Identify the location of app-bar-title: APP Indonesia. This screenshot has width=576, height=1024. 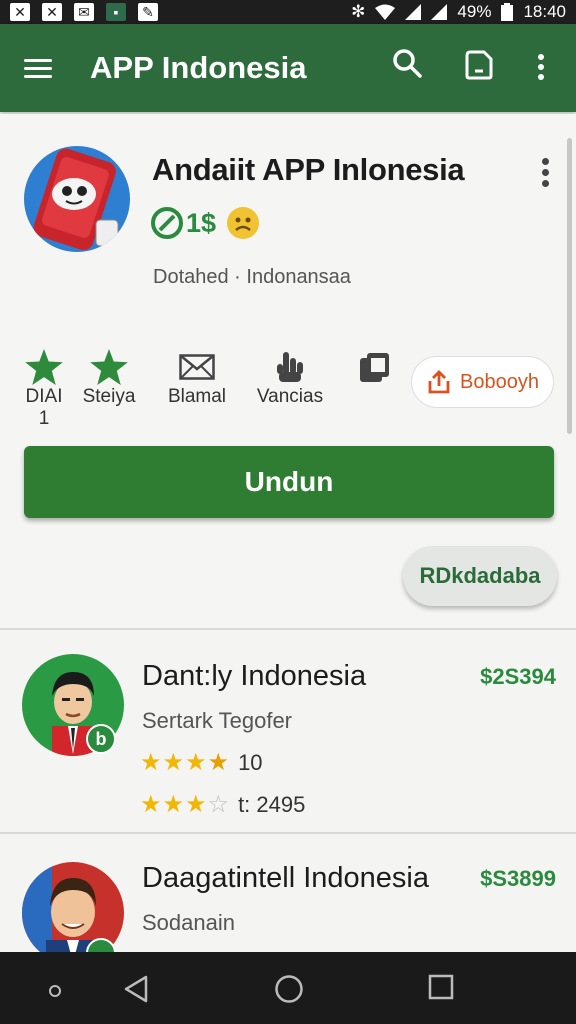
(198, 67).